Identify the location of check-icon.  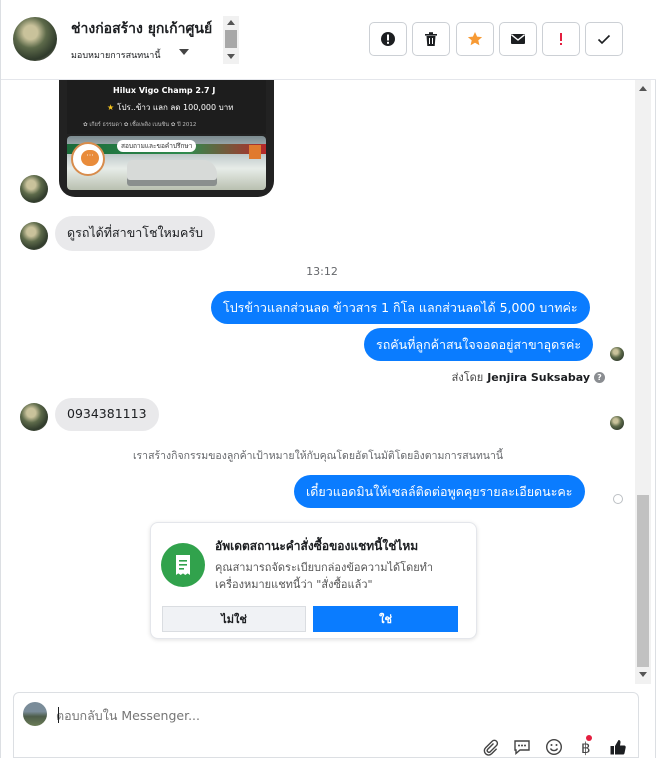
(604, 39).